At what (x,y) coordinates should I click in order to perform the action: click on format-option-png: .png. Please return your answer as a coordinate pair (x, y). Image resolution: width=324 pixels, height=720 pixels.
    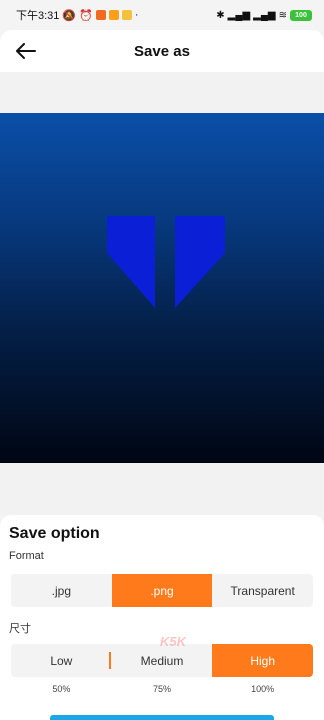
    Looking at the image, I should click on (162, 590).